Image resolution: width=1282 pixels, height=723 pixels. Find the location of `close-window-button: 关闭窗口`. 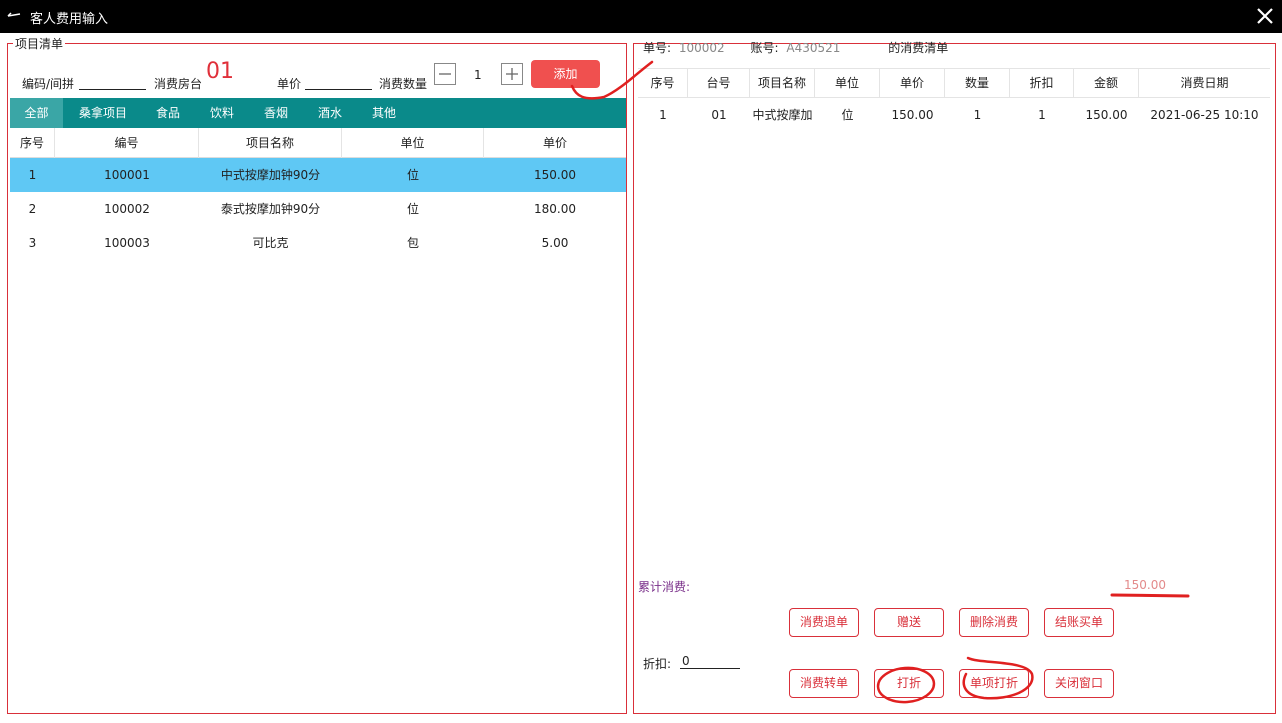

close-window-button: 关闭窗口 is located at coordinates (1079, 683).